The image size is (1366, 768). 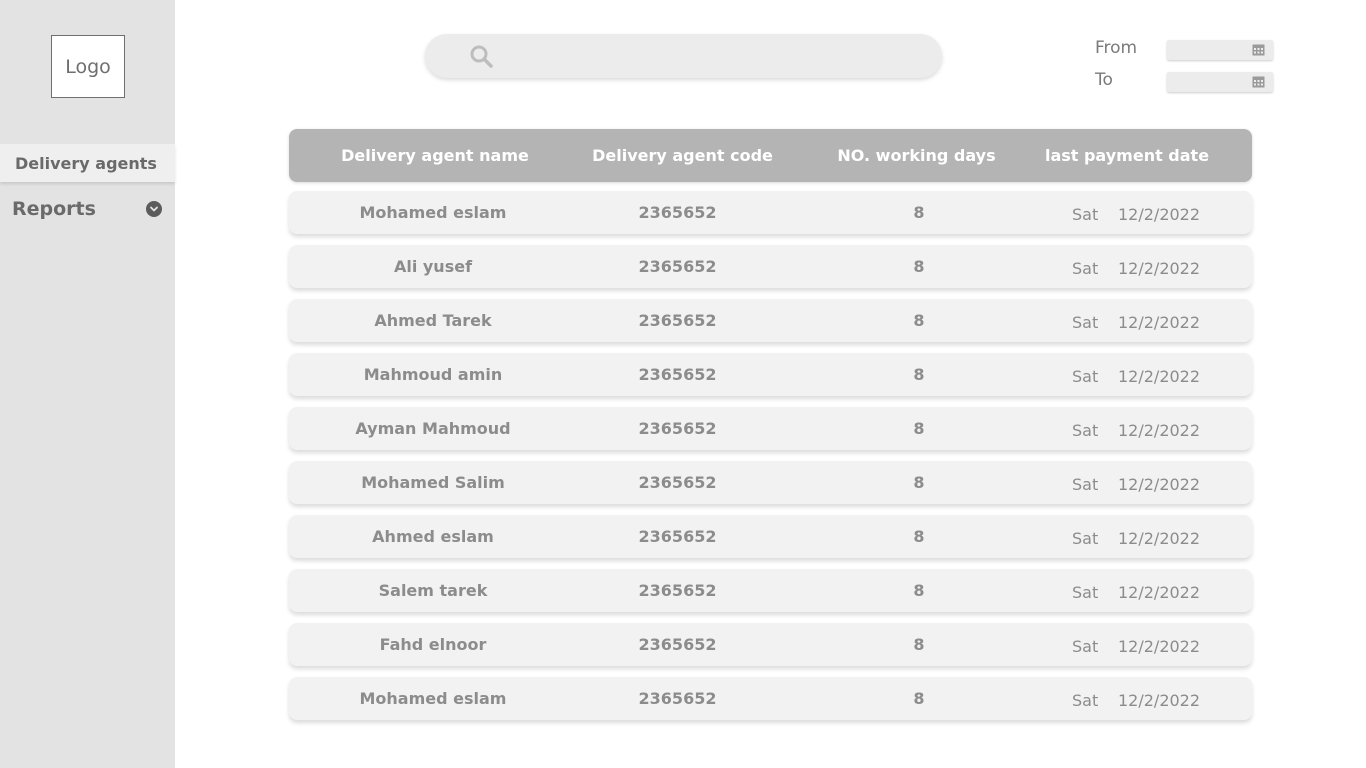 What do you see at coordinates (770, 536) in the screenshot?
I see `table-row: Ahmed eslam 2365652 8 Sat 12/2/2022` at bounding box center [770, 536].